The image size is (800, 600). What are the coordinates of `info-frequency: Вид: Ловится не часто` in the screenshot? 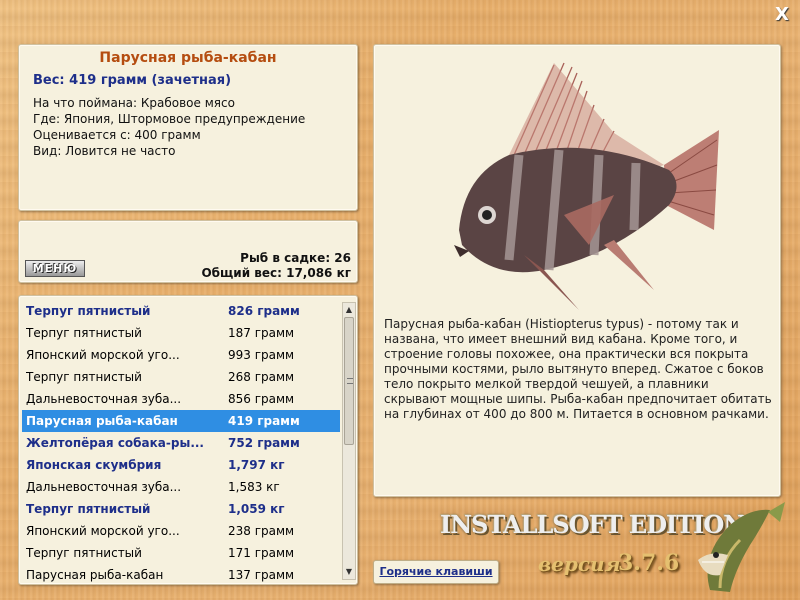 It's located at (104, 151).